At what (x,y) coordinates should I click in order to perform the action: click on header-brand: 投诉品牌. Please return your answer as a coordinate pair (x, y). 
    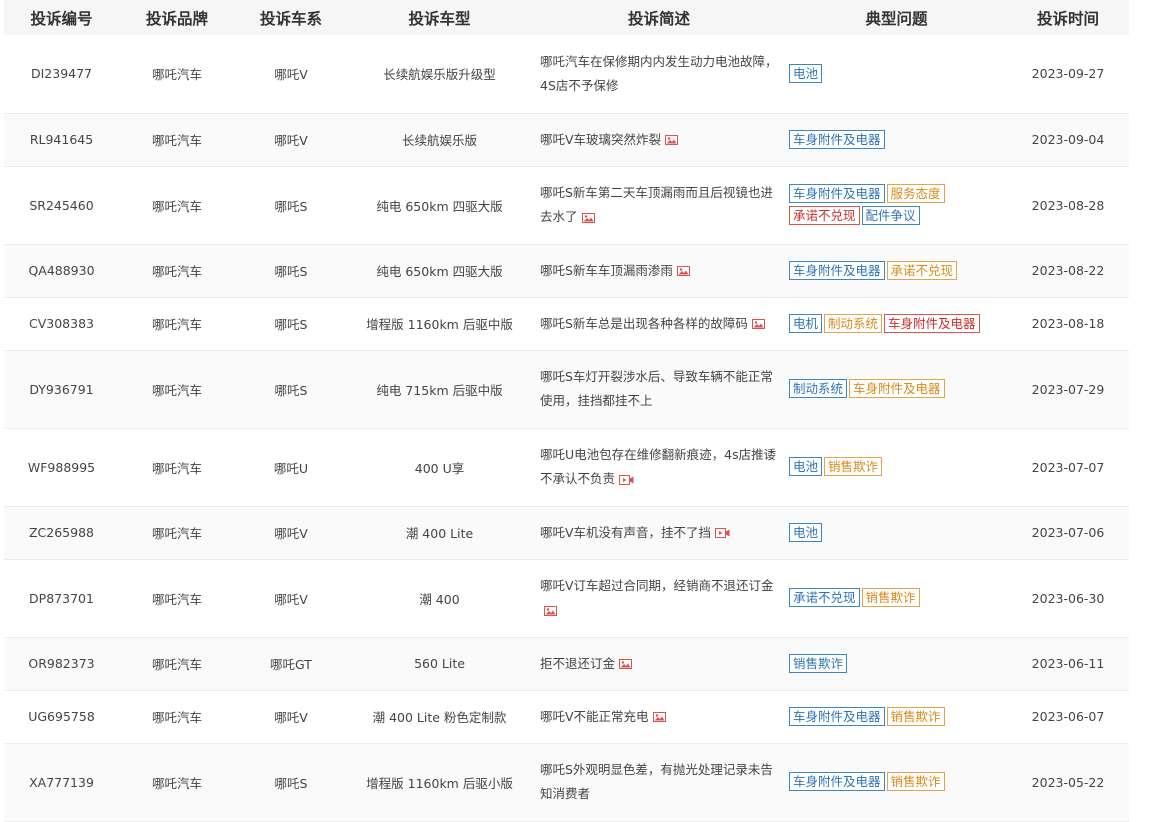
    Looking at the image, I should click on (176, 18).